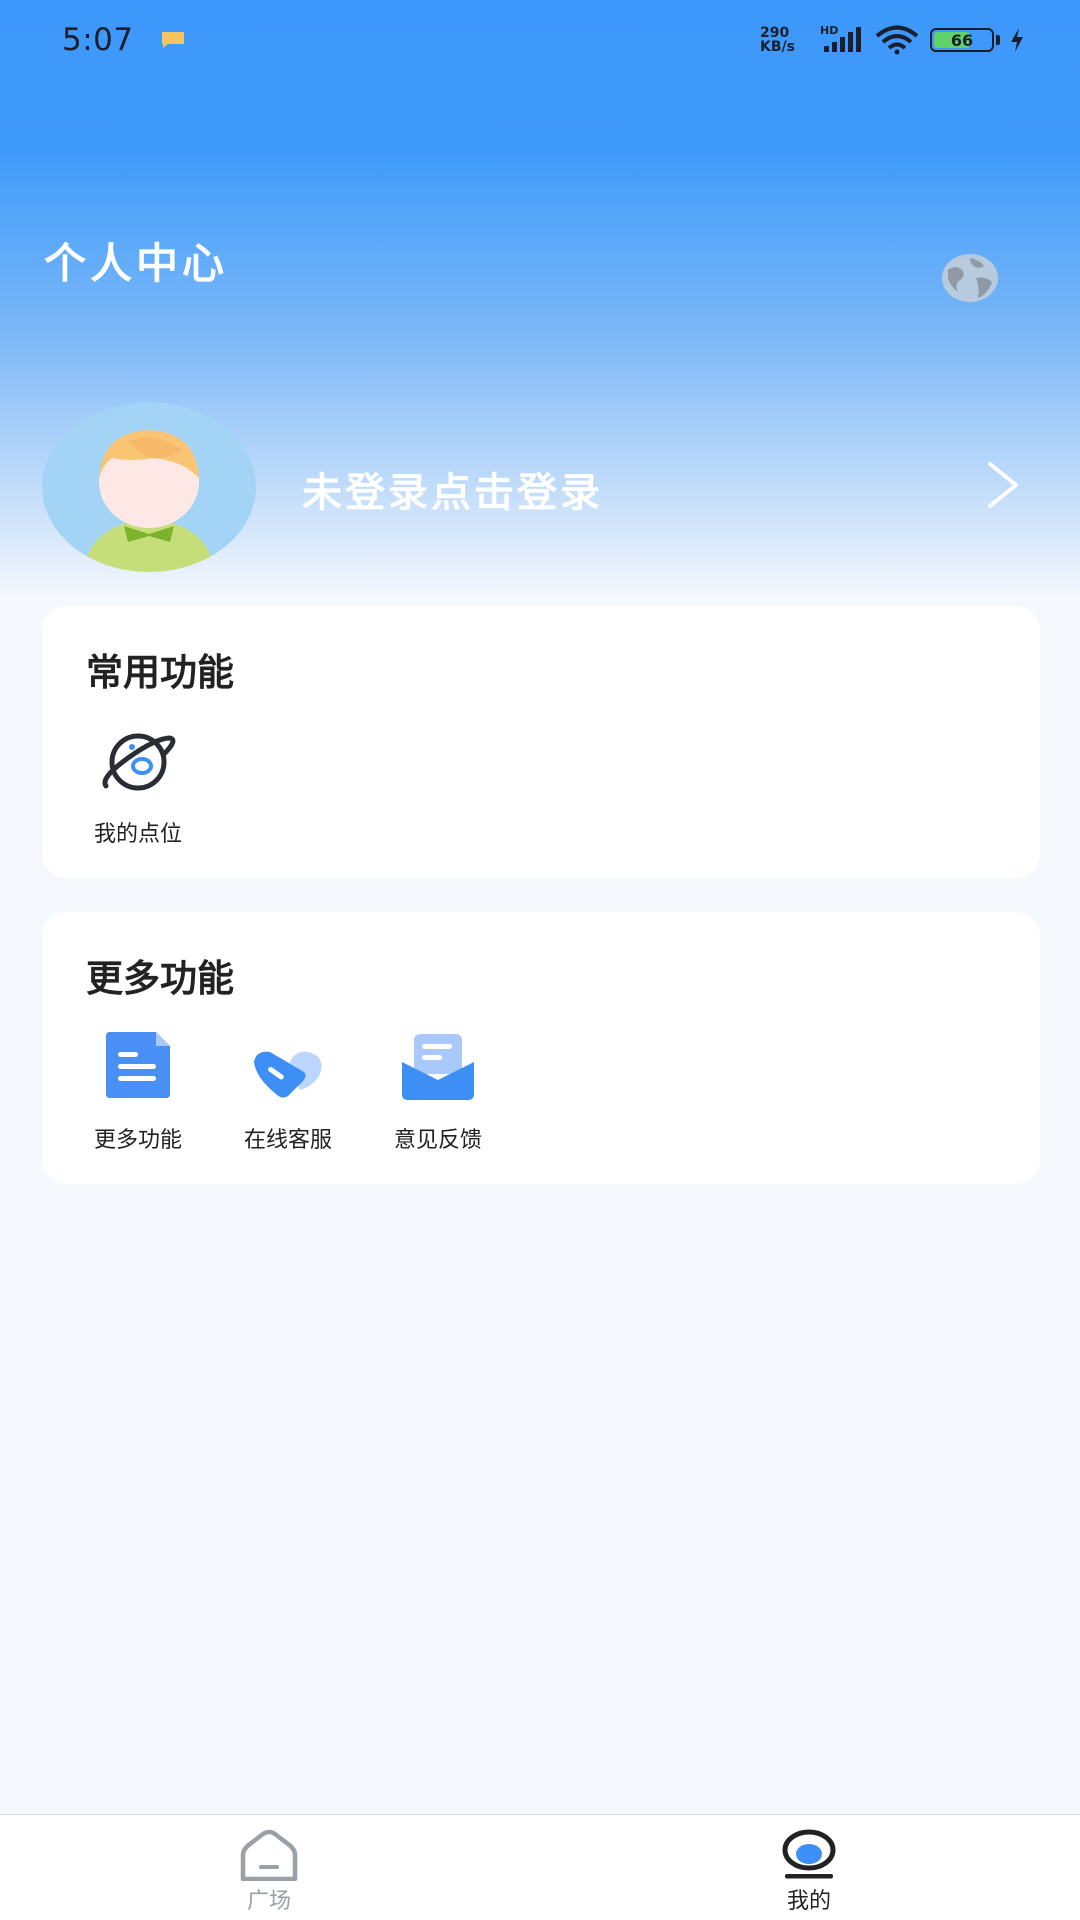 The width and height of the screenshot is (1080, 1920). Describe the element at coordinates (541, 1048) in the screenshot. I see `more-features-card: 更多功能 更多功能 在线客服 意见反馈` at that location.